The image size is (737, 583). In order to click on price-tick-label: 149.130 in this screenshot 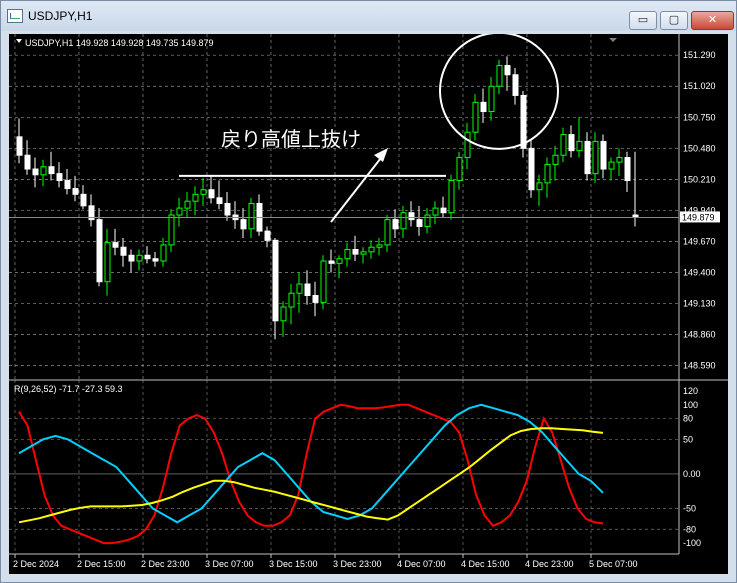, I will do `click(699, 304)`.